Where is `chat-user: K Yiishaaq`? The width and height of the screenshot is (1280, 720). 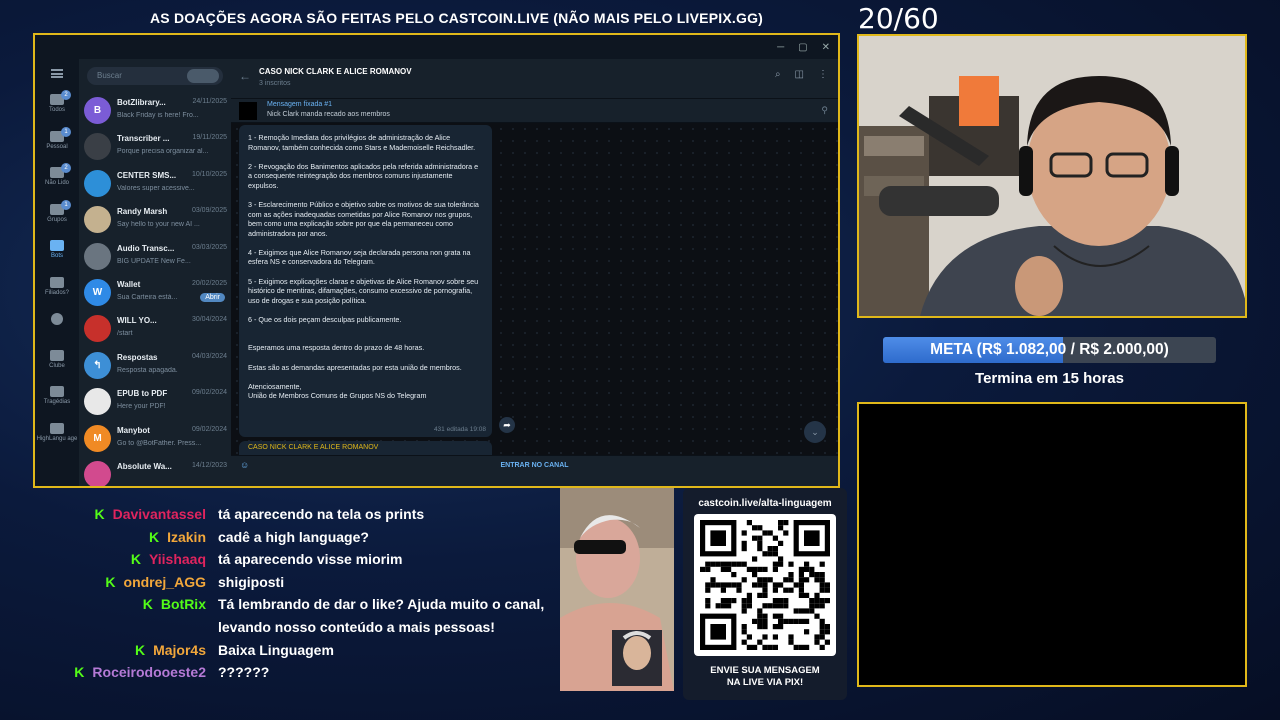 chat-user: K Yiishaaq is located at coordinates (171, 559).